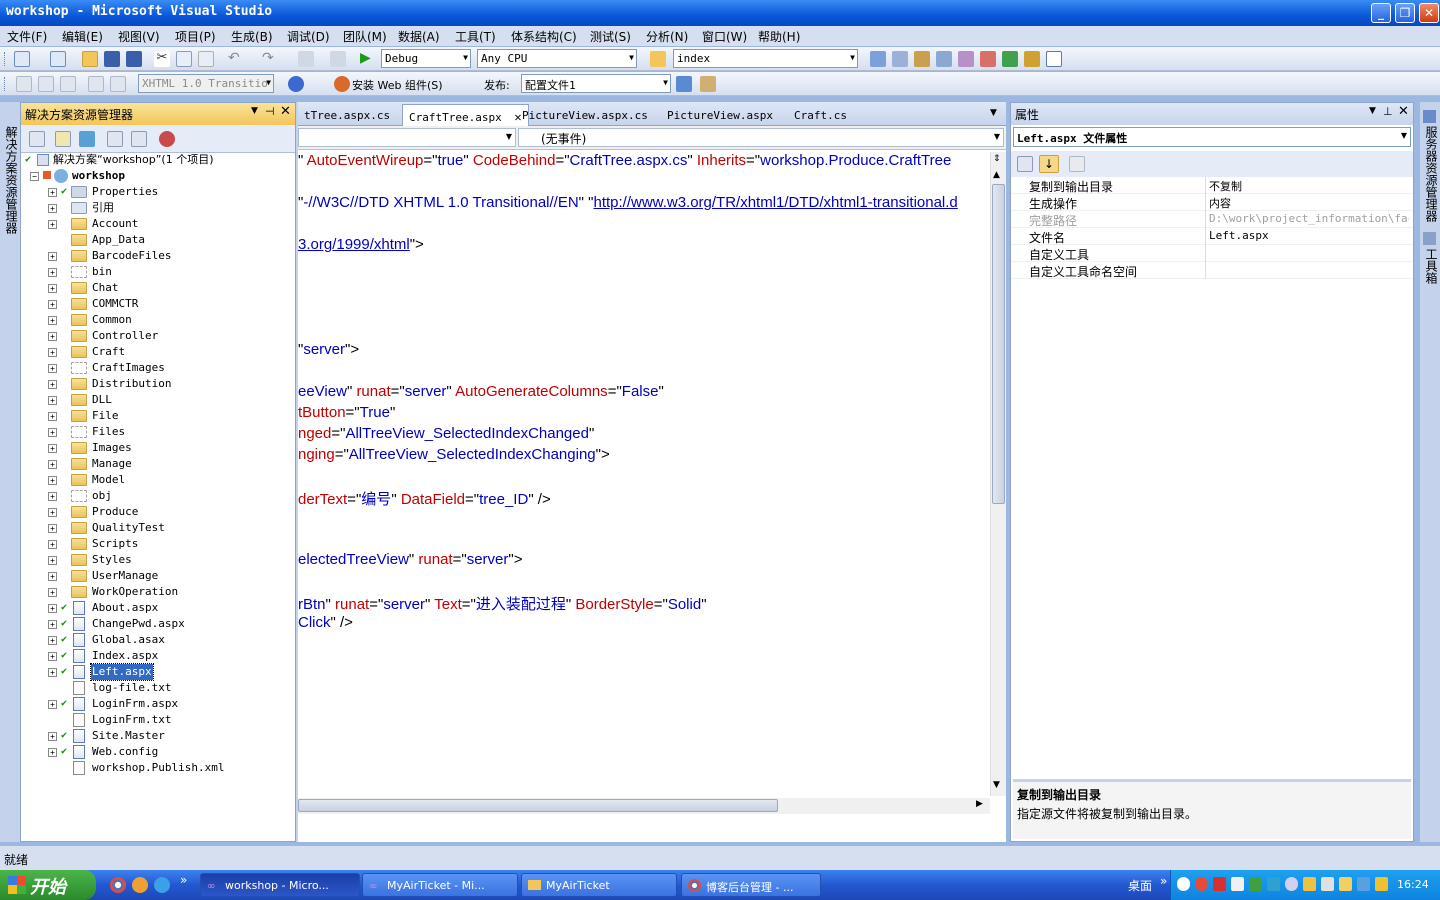  I want to click on platform-combo: Any CPU ▼, so click(557, 58).